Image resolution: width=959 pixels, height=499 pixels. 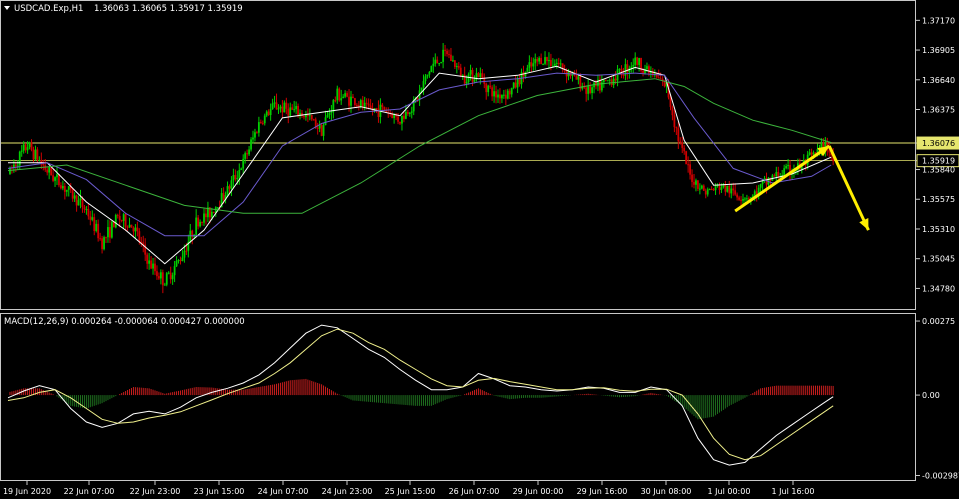 I want to click on price-tick-label: 1.36076, so click(x=938, y=143).